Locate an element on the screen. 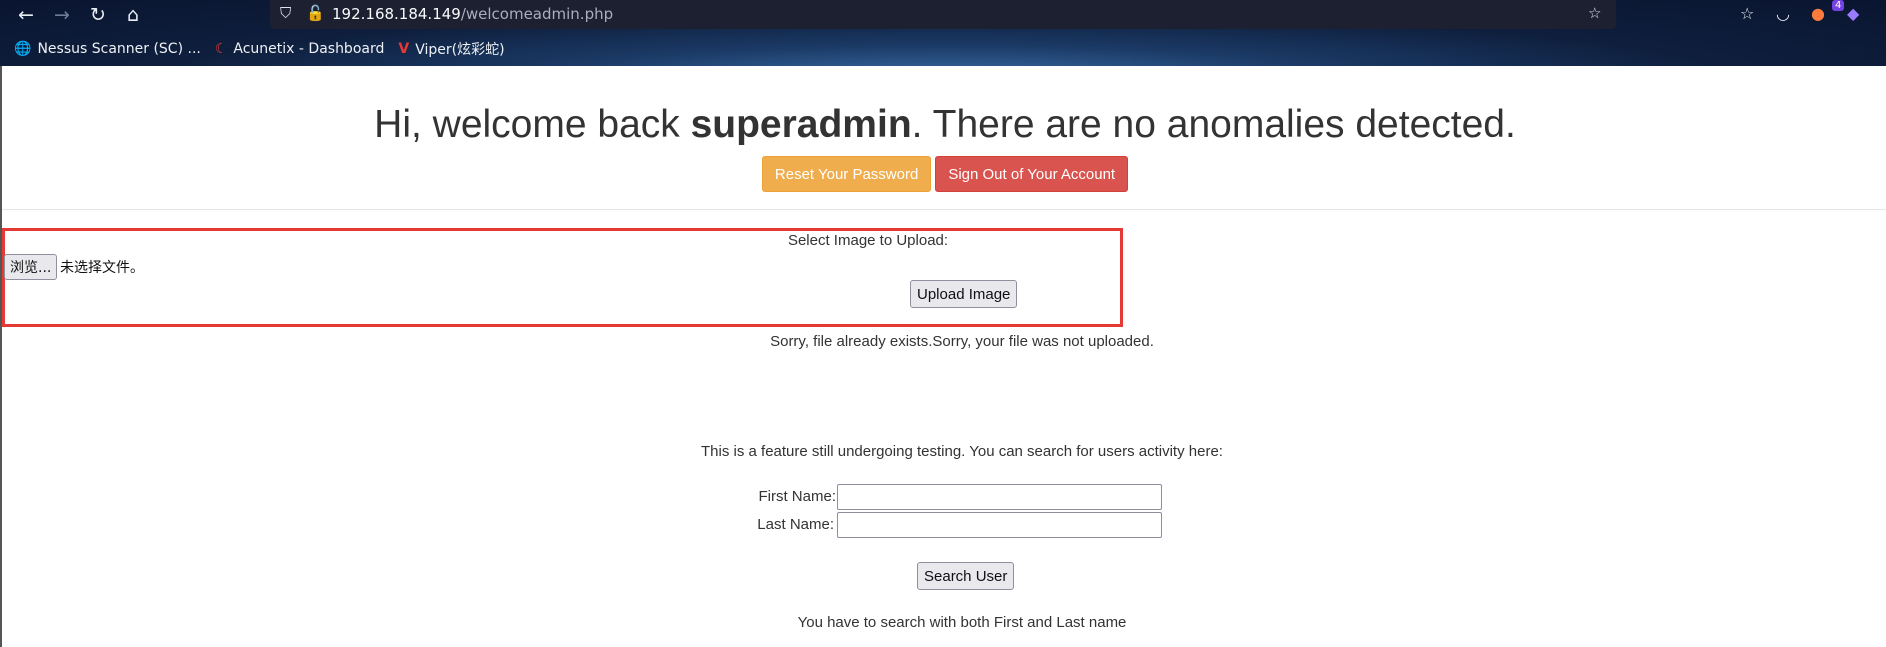 The height and width of the screenshot is (647, 1886). firefox-account-icon: ● is located at coordinates (1818, 13).